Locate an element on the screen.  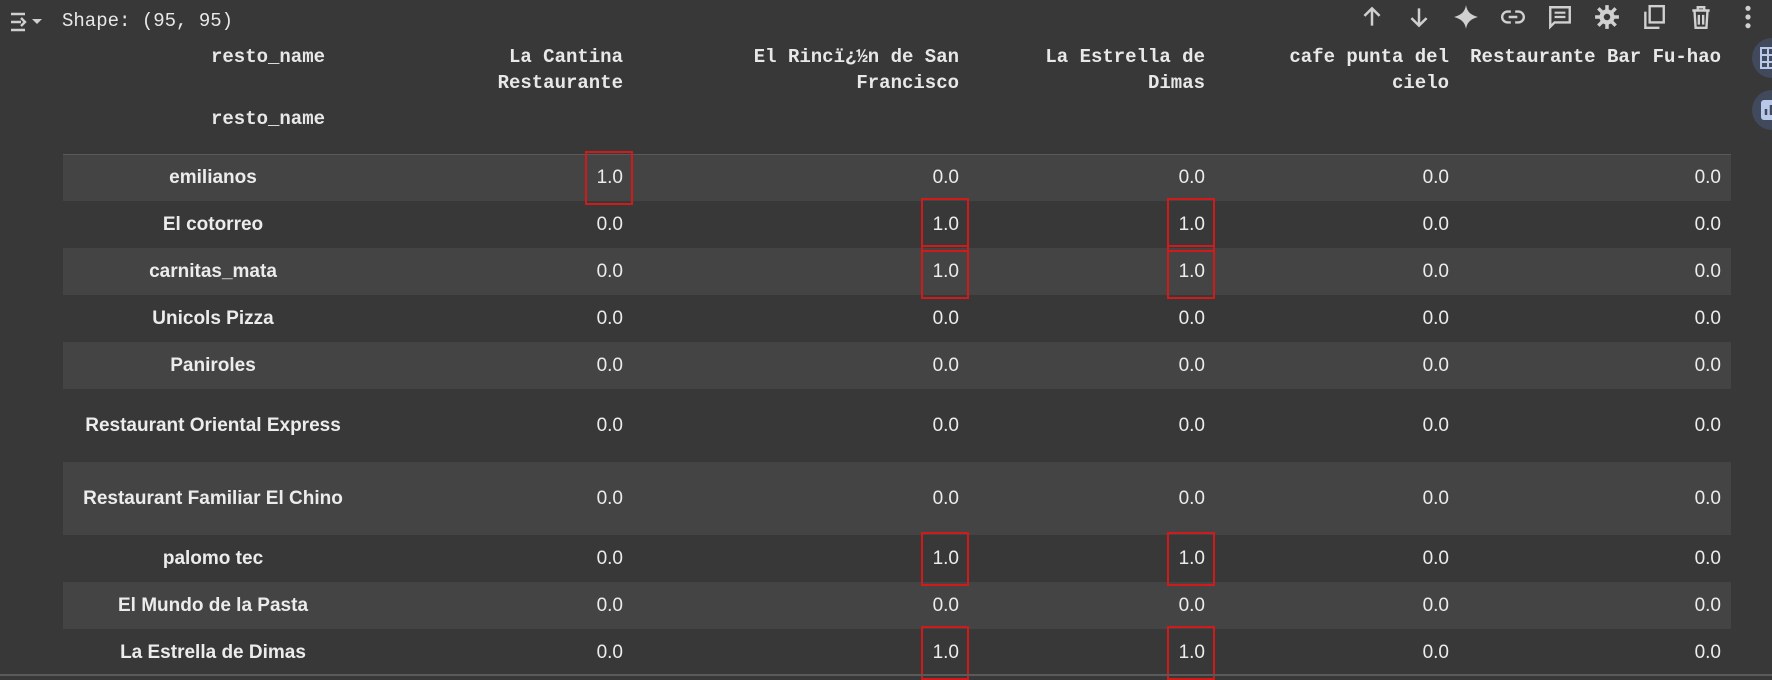
row-label: El Mundo de la Pasta is located at coordinates (213, 605).